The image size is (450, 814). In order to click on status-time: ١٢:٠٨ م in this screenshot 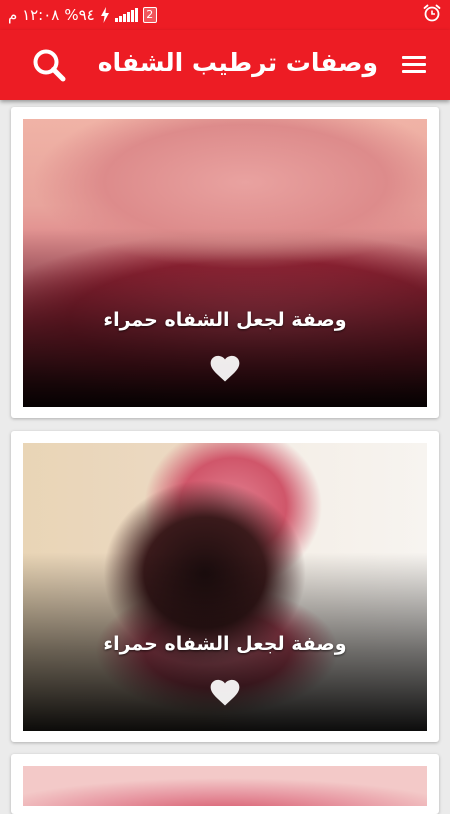, I will do `click(34, 15)`.